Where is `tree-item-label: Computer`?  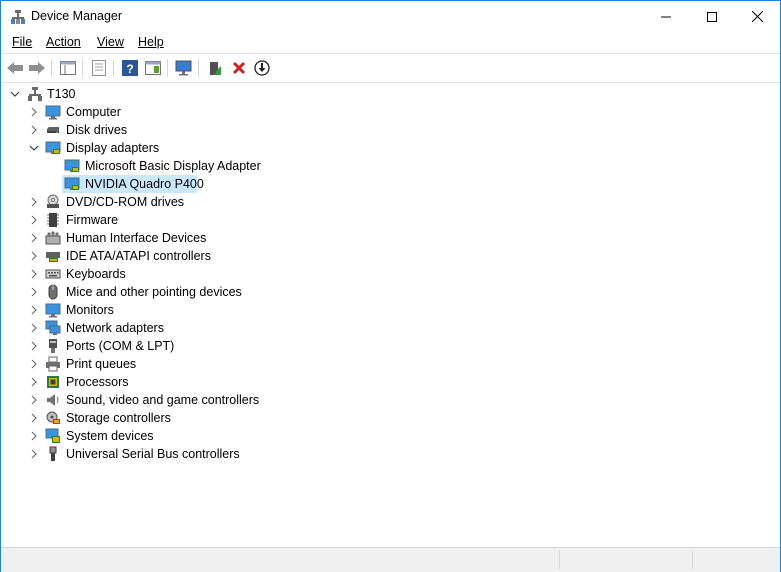 tree-item-label: Computer is located at coordinates (93, 112).